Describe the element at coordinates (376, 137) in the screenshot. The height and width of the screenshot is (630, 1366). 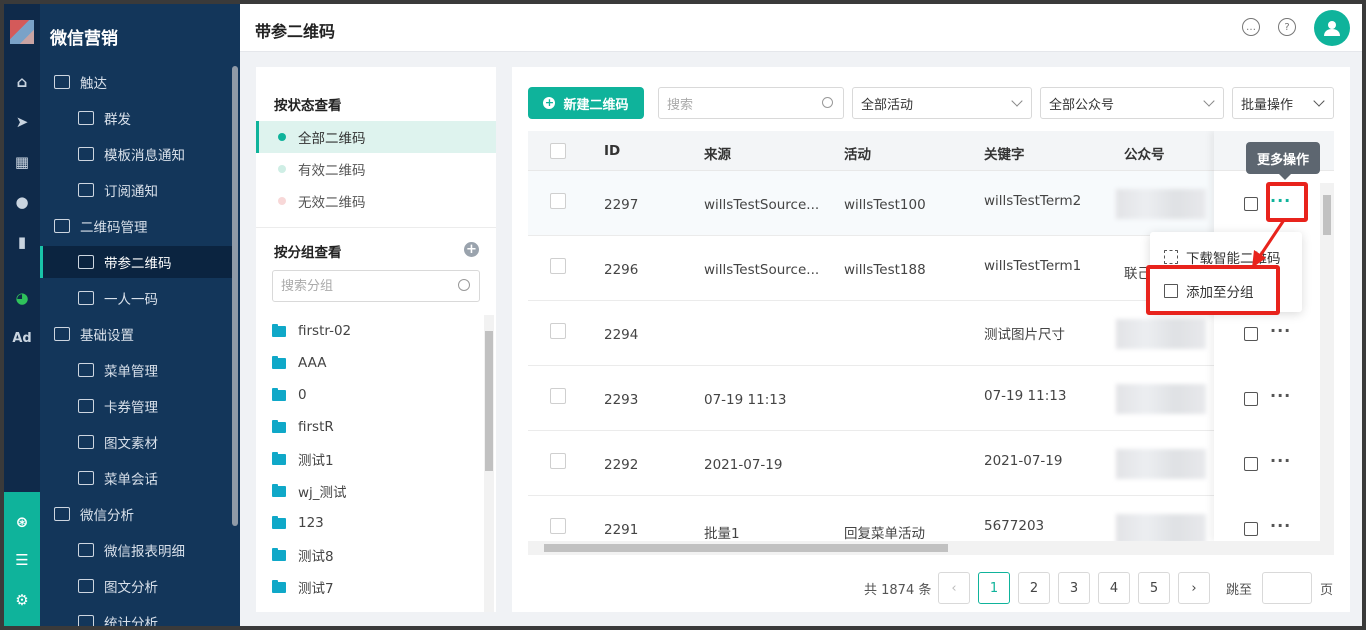
I see `status-filter-item: 全部二维码` at that location.